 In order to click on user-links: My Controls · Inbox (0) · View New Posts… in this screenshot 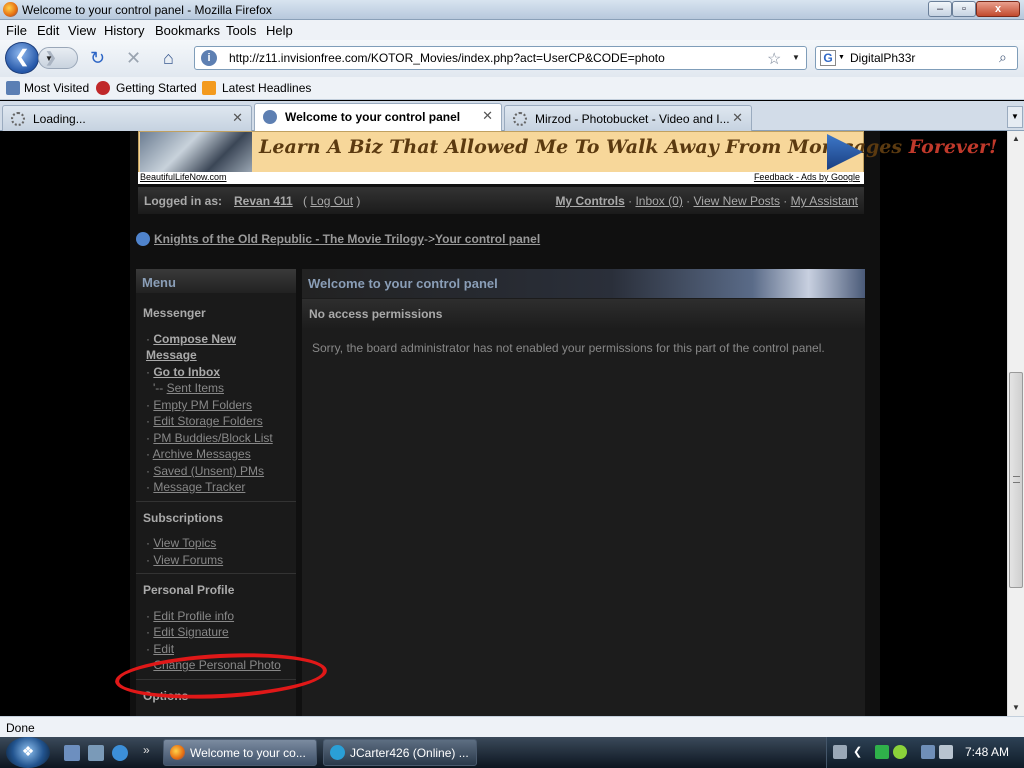, I will do `click(706, 201)`.